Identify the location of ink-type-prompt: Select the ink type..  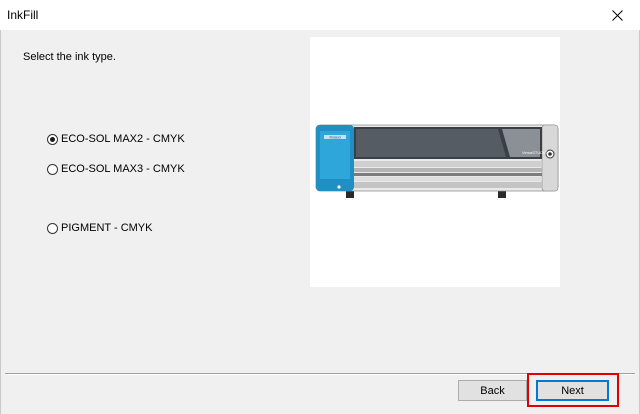
(69, 57).